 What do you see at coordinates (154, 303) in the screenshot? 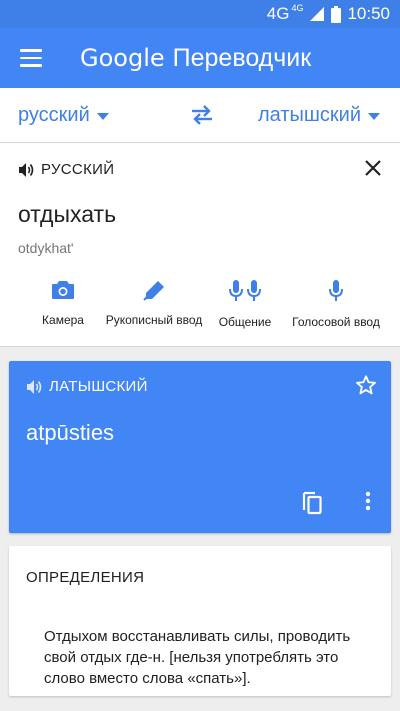
I see `handwriting-button: Рукописный ввод` at bounding box center [154, 303].